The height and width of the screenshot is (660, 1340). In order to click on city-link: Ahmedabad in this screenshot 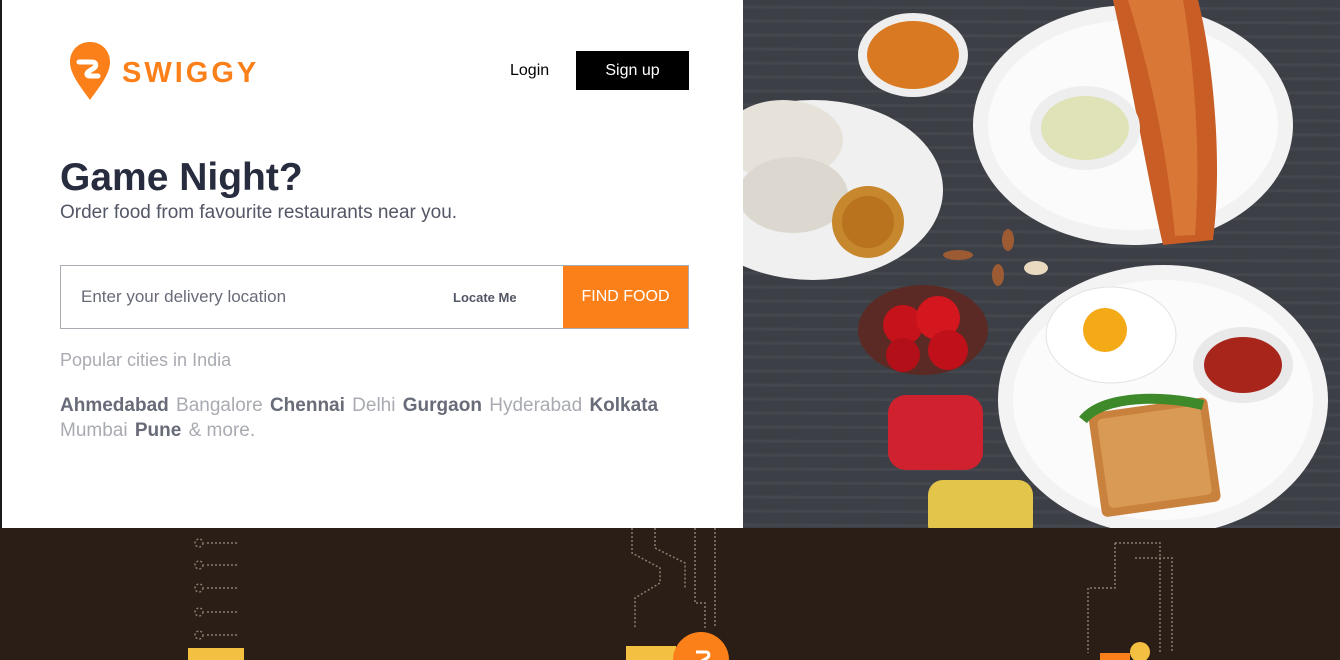, I will do `click(114, 405)`.